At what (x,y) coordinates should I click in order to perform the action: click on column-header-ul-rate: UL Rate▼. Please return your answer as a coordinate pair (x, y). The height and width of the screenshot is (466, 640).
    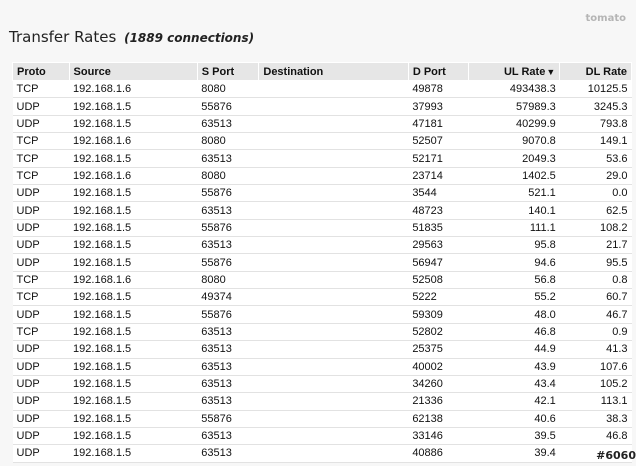
    Looking at the image, I should click on (514, 71).